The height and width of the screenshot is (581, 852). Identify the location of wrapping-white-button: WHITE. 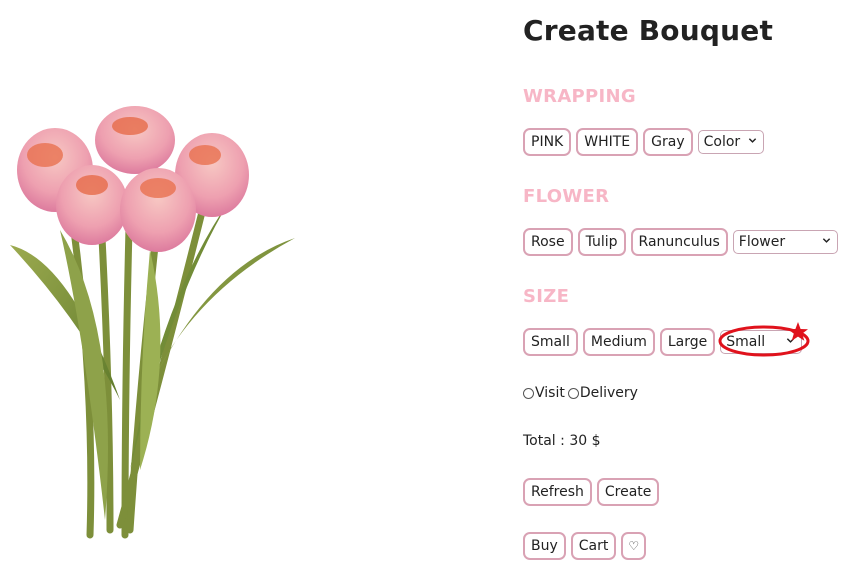
(607, 142).